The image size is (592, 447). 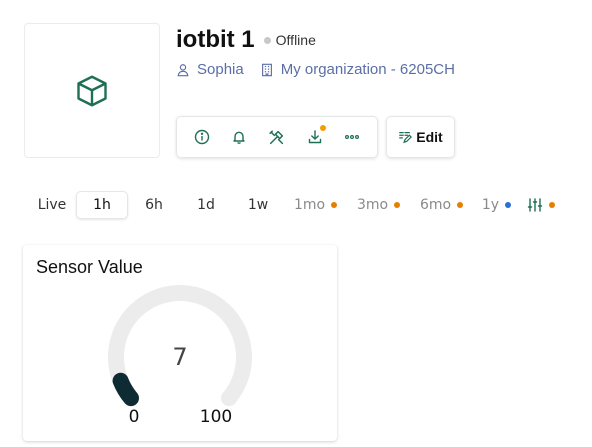 I want to click on status-dot, so click(x=267, y=40).